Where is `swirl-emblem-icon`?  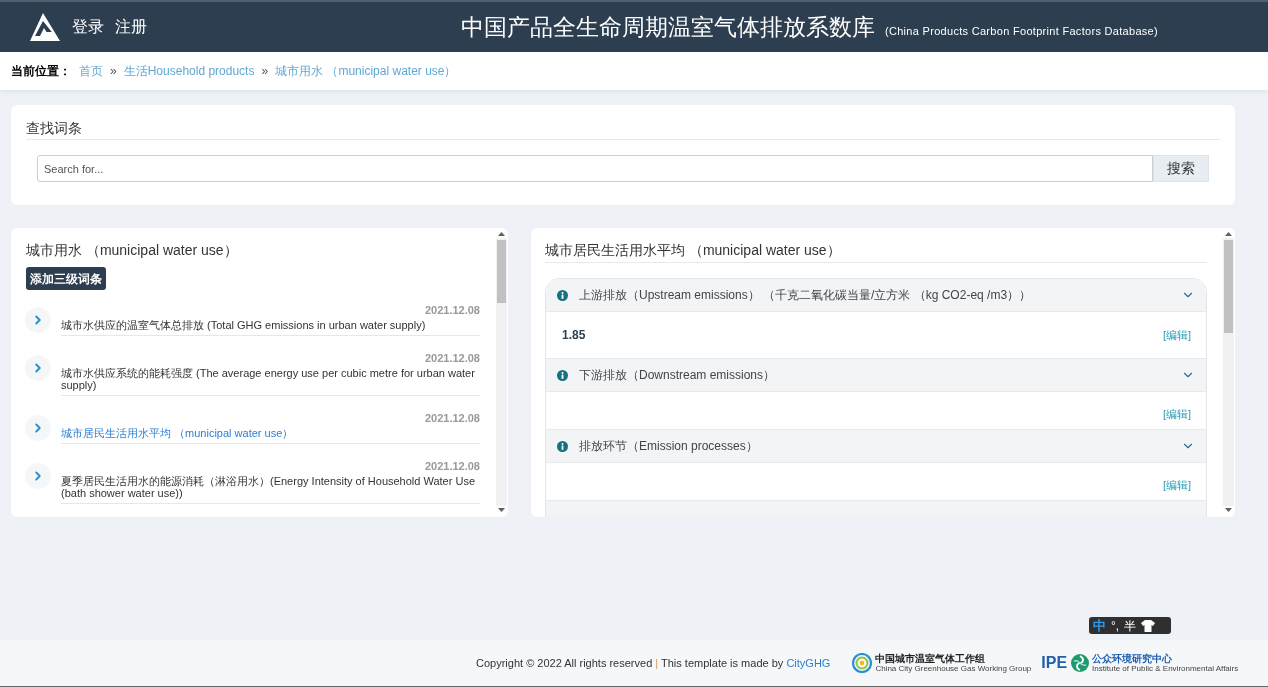
swirl-emblem-icon is located at coordinates (1080, 663).